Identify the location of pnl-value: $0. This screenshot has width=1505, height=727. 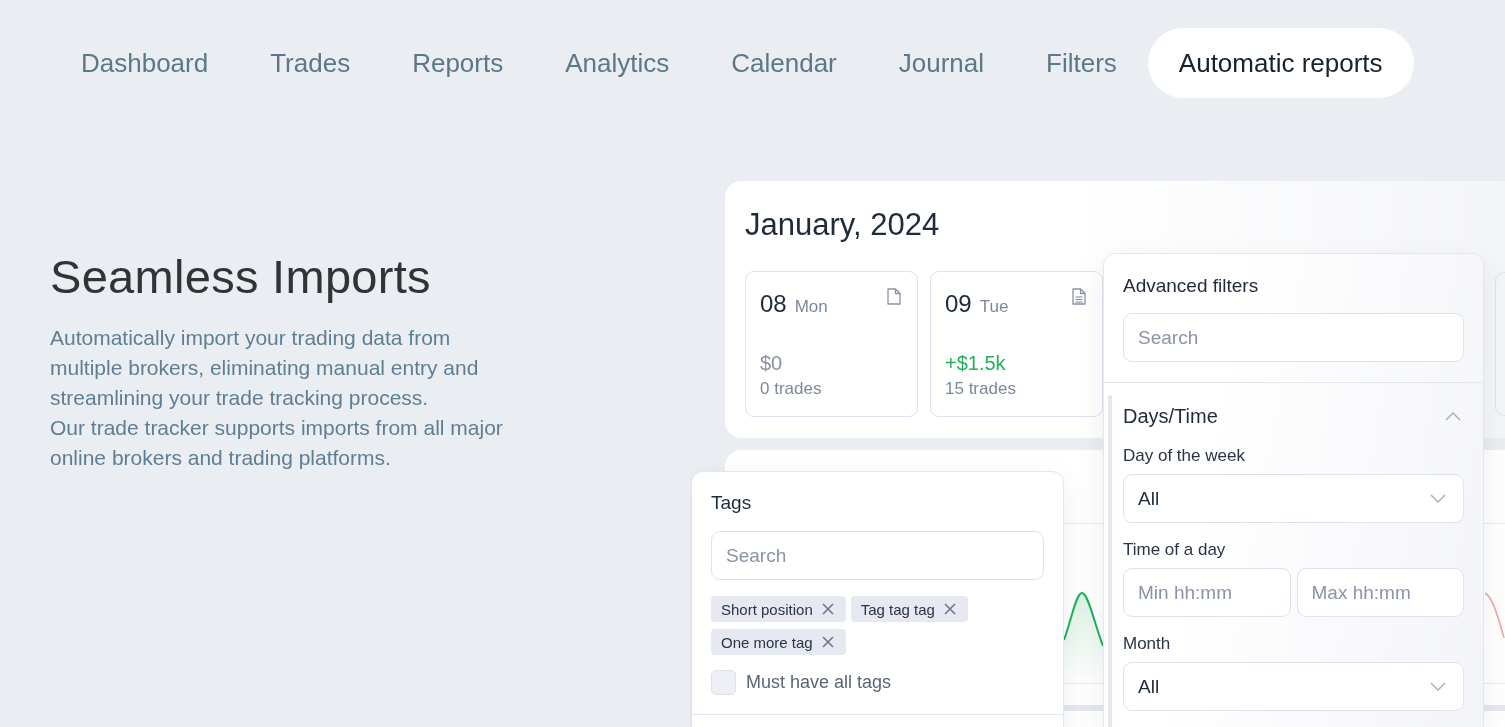
(772, 363).